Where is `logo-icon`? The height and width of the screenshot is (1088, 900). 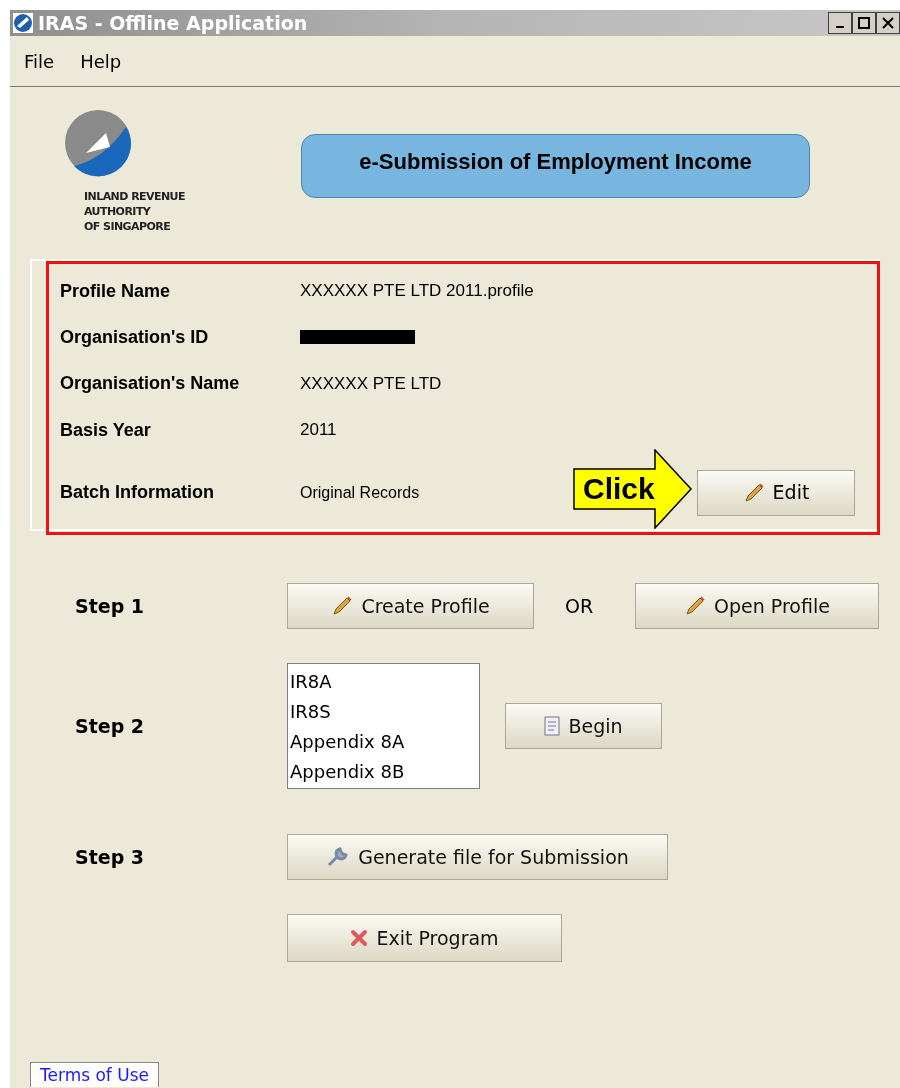
logo-icon is located at coordinates (98, 143).